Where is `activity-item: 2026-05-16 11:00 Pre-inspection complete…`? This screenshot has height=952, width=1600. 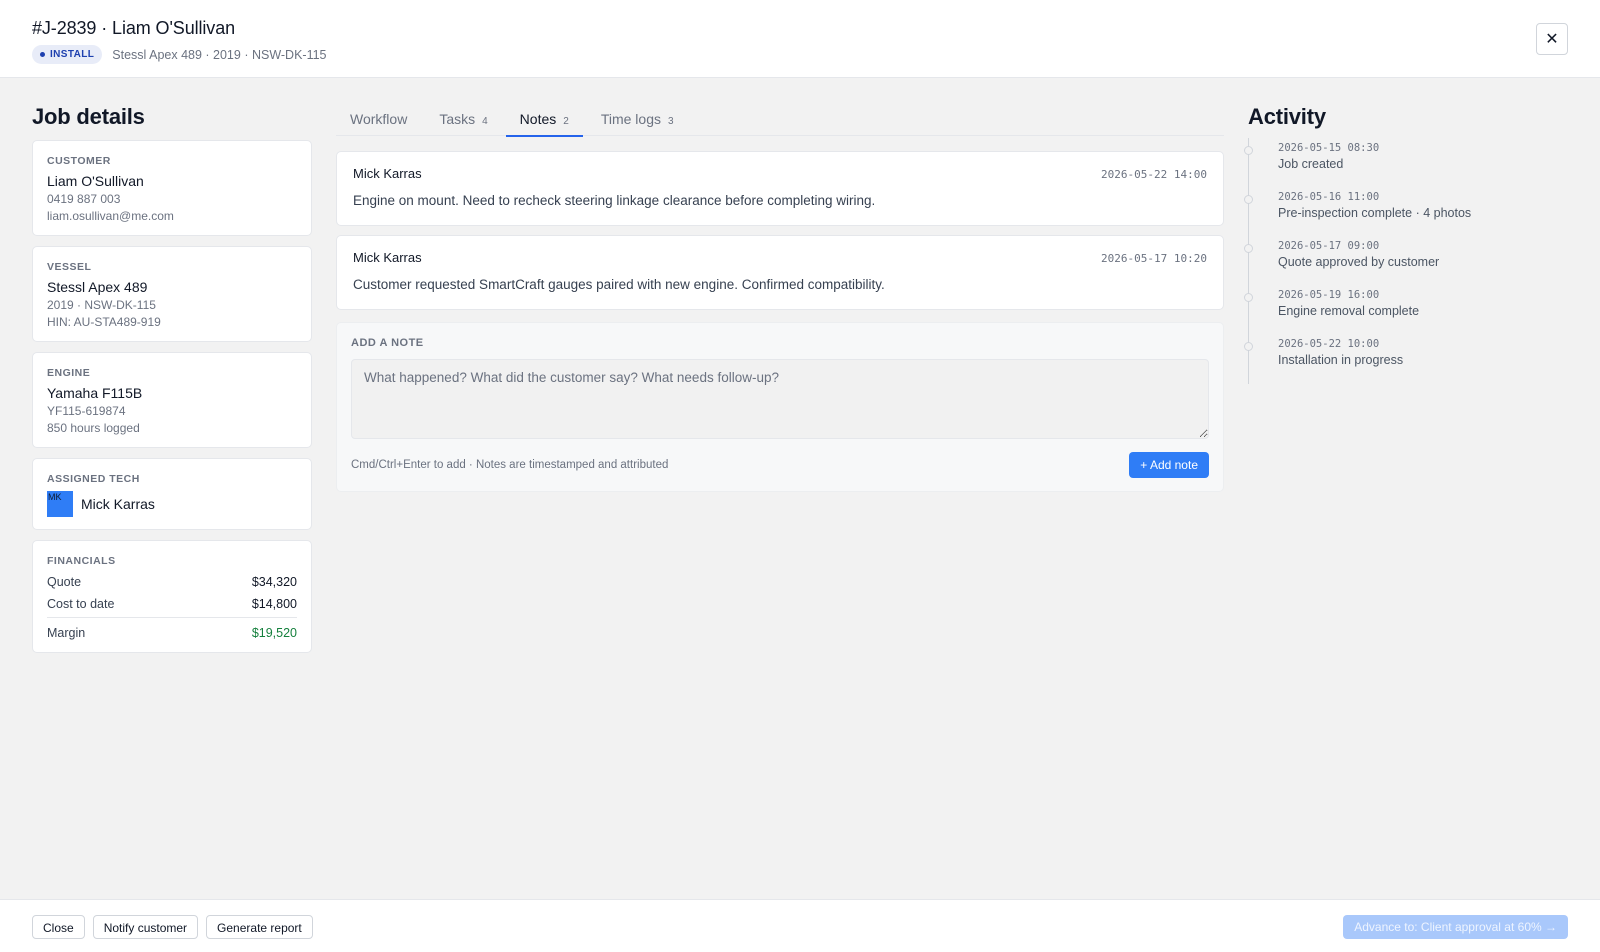 activity-item: 2026-05-16 11:00 Pre-inspection complete… is located at coordinates (1406, 211).